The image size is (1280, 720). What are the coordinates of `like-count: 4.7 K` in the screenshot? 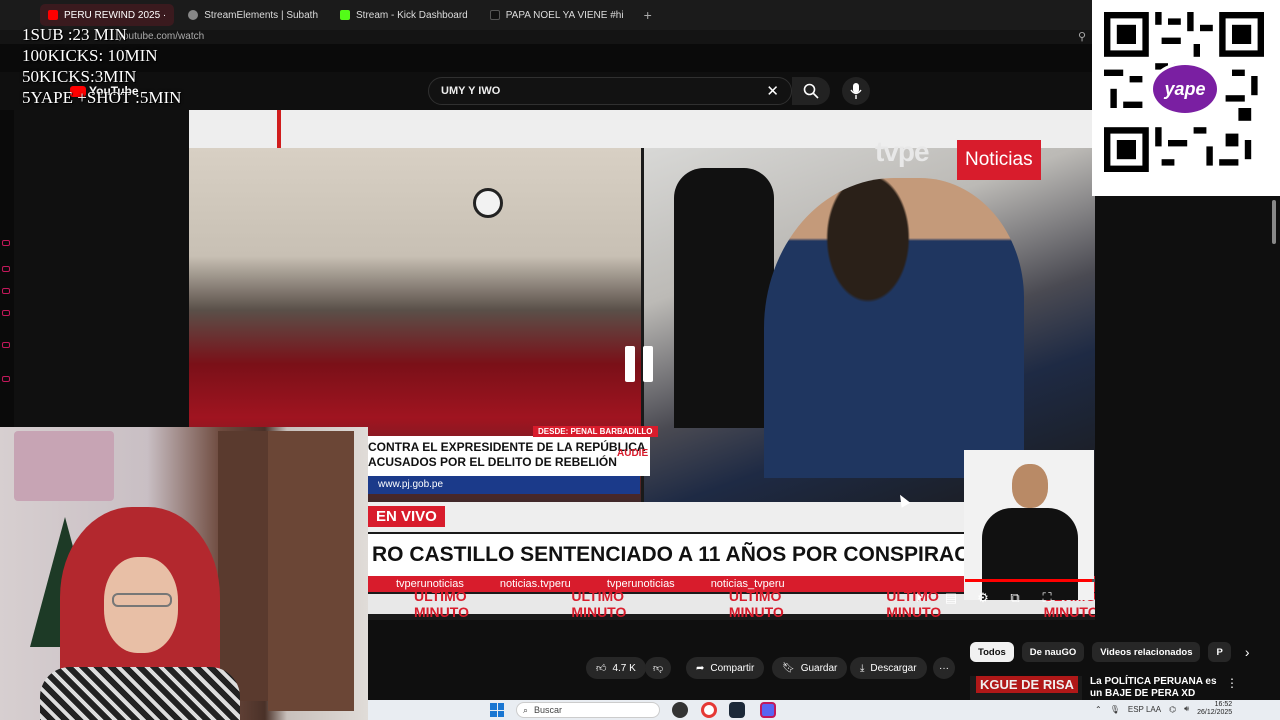 It's located at (624, 668).